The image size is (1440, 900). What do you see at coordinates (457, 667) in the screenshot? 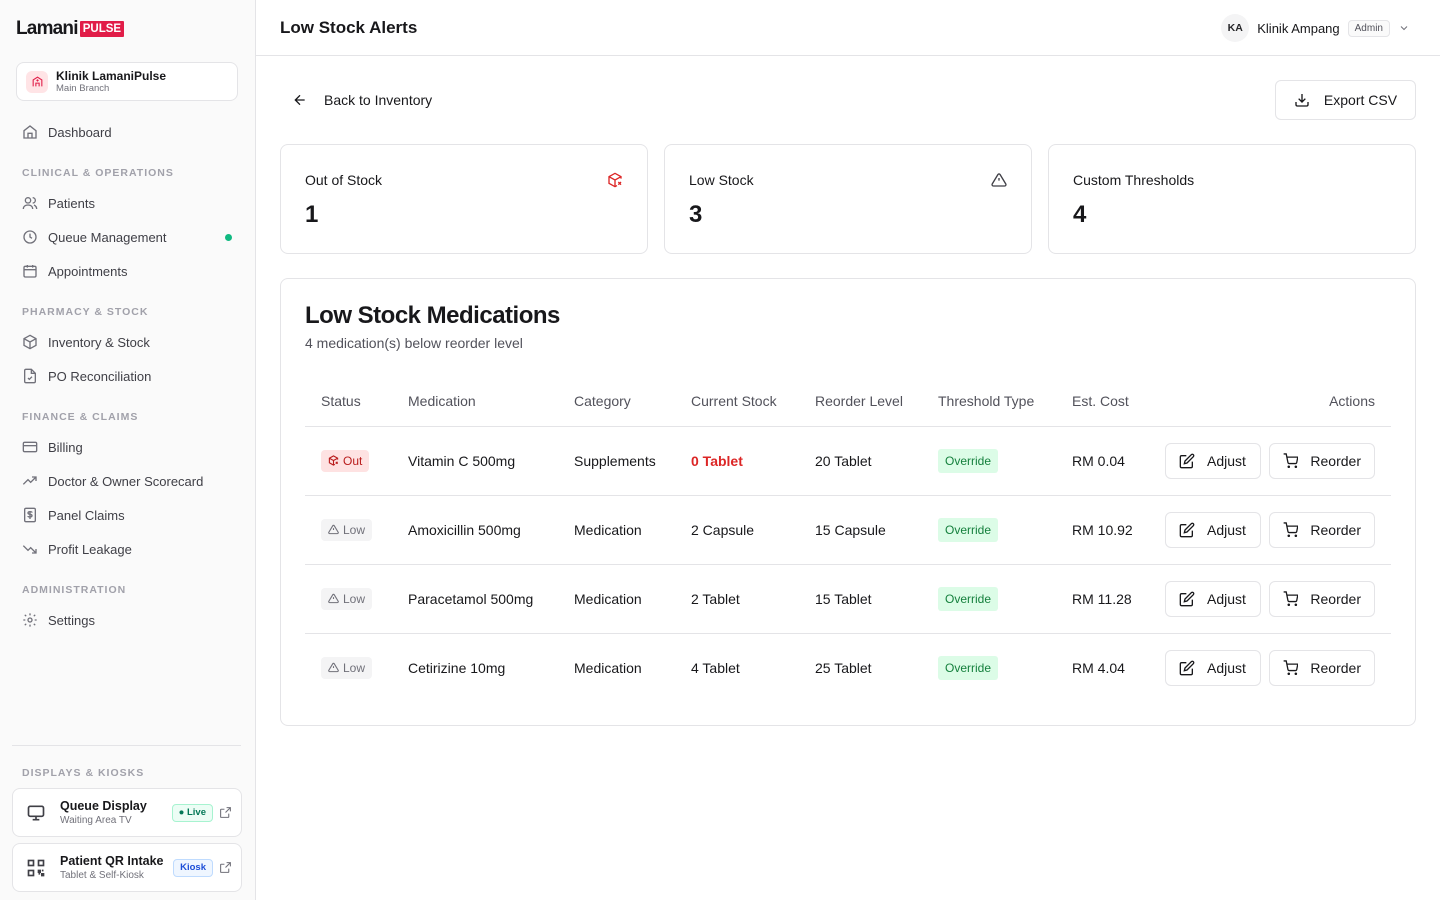
I see `medication-name: Cetirizine 10mg` at bounding box center [457, 667].